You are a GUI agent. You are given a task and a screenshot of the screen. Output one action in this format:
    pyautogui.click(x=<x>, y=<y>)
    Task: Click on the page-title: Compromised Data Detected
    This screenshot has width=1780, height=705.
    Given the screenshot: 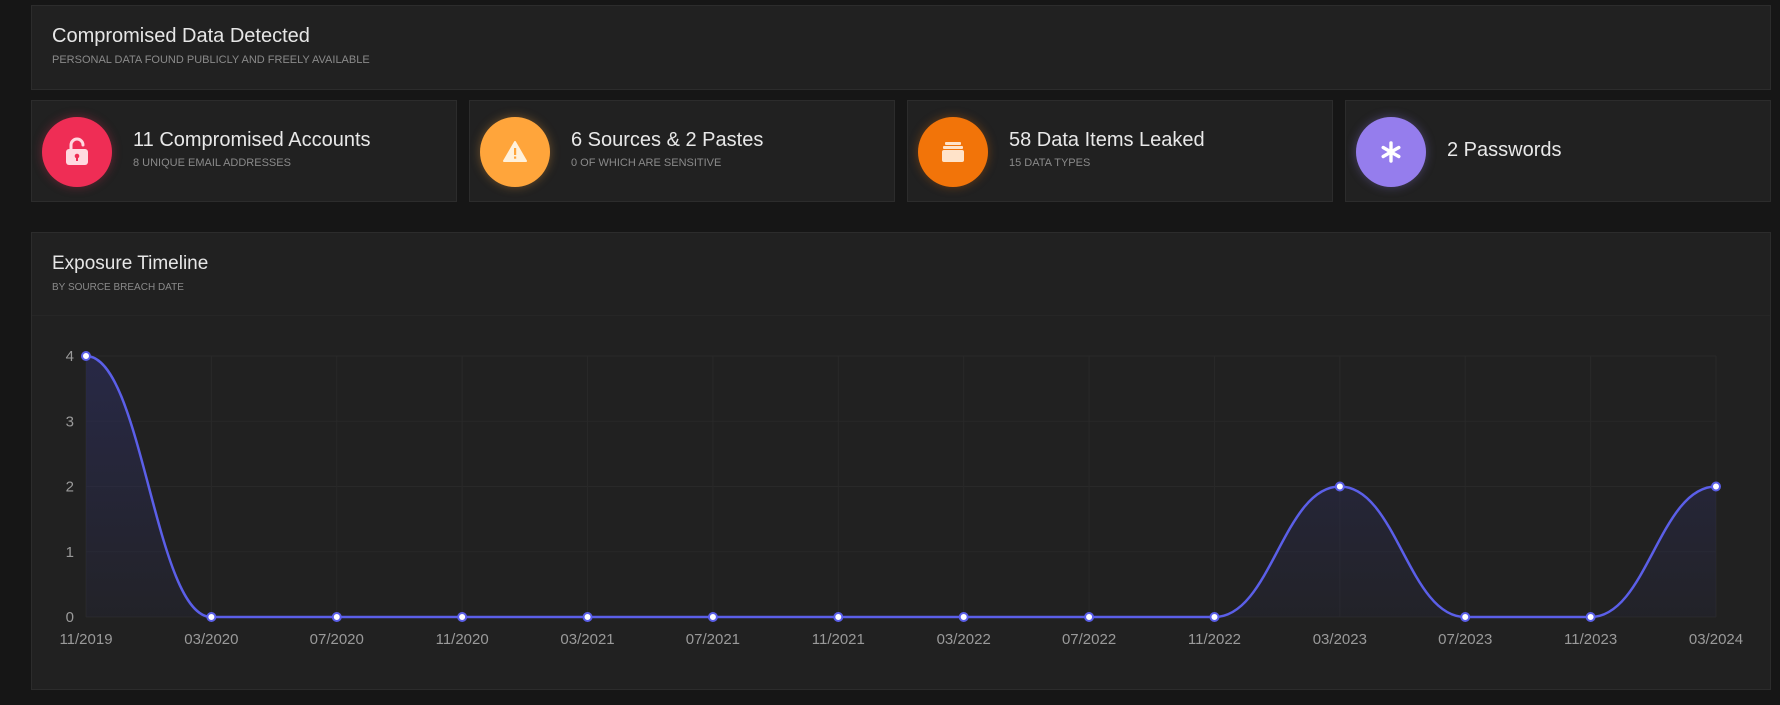 What is the action you would take?
    pyautogui.click(x=181, y=36)
    